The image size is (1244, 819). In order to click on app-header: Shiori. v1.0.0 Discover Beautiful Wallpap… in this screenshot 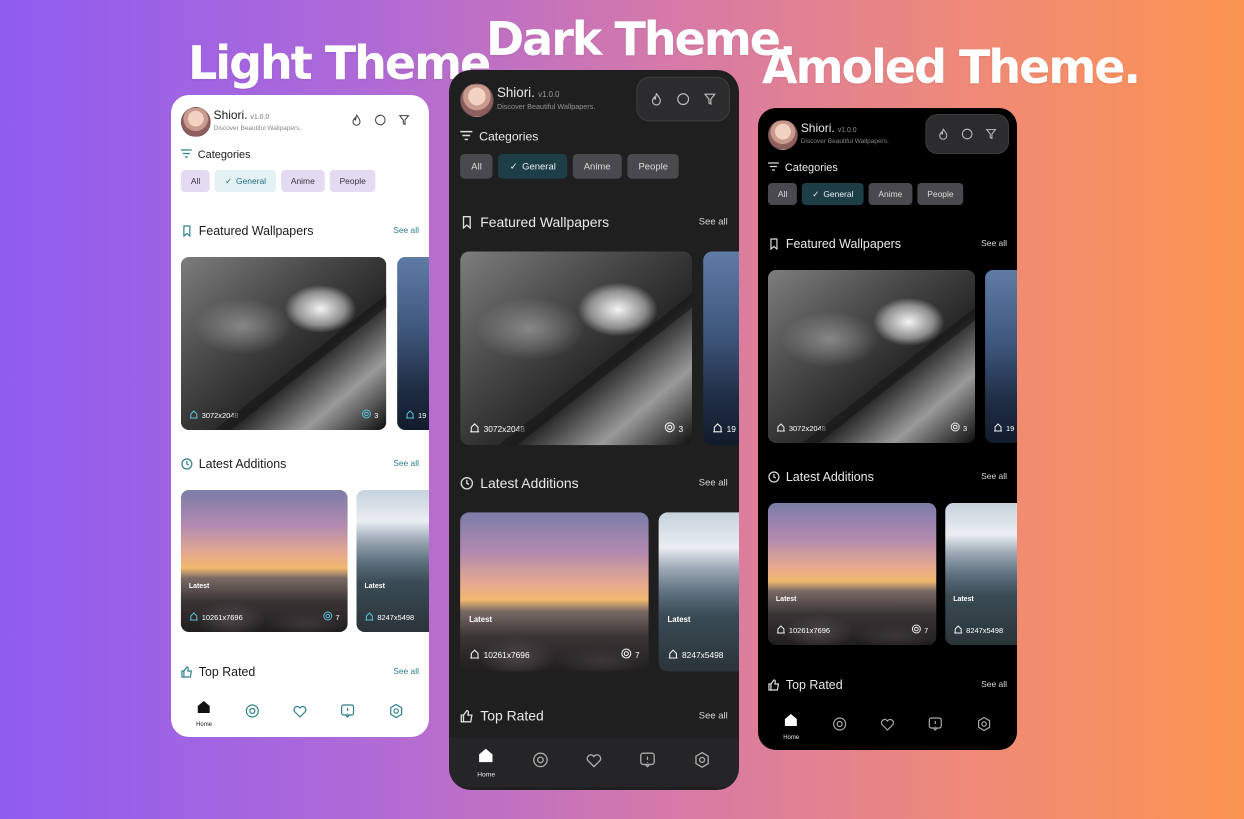, I will do `click(595, 99)`.